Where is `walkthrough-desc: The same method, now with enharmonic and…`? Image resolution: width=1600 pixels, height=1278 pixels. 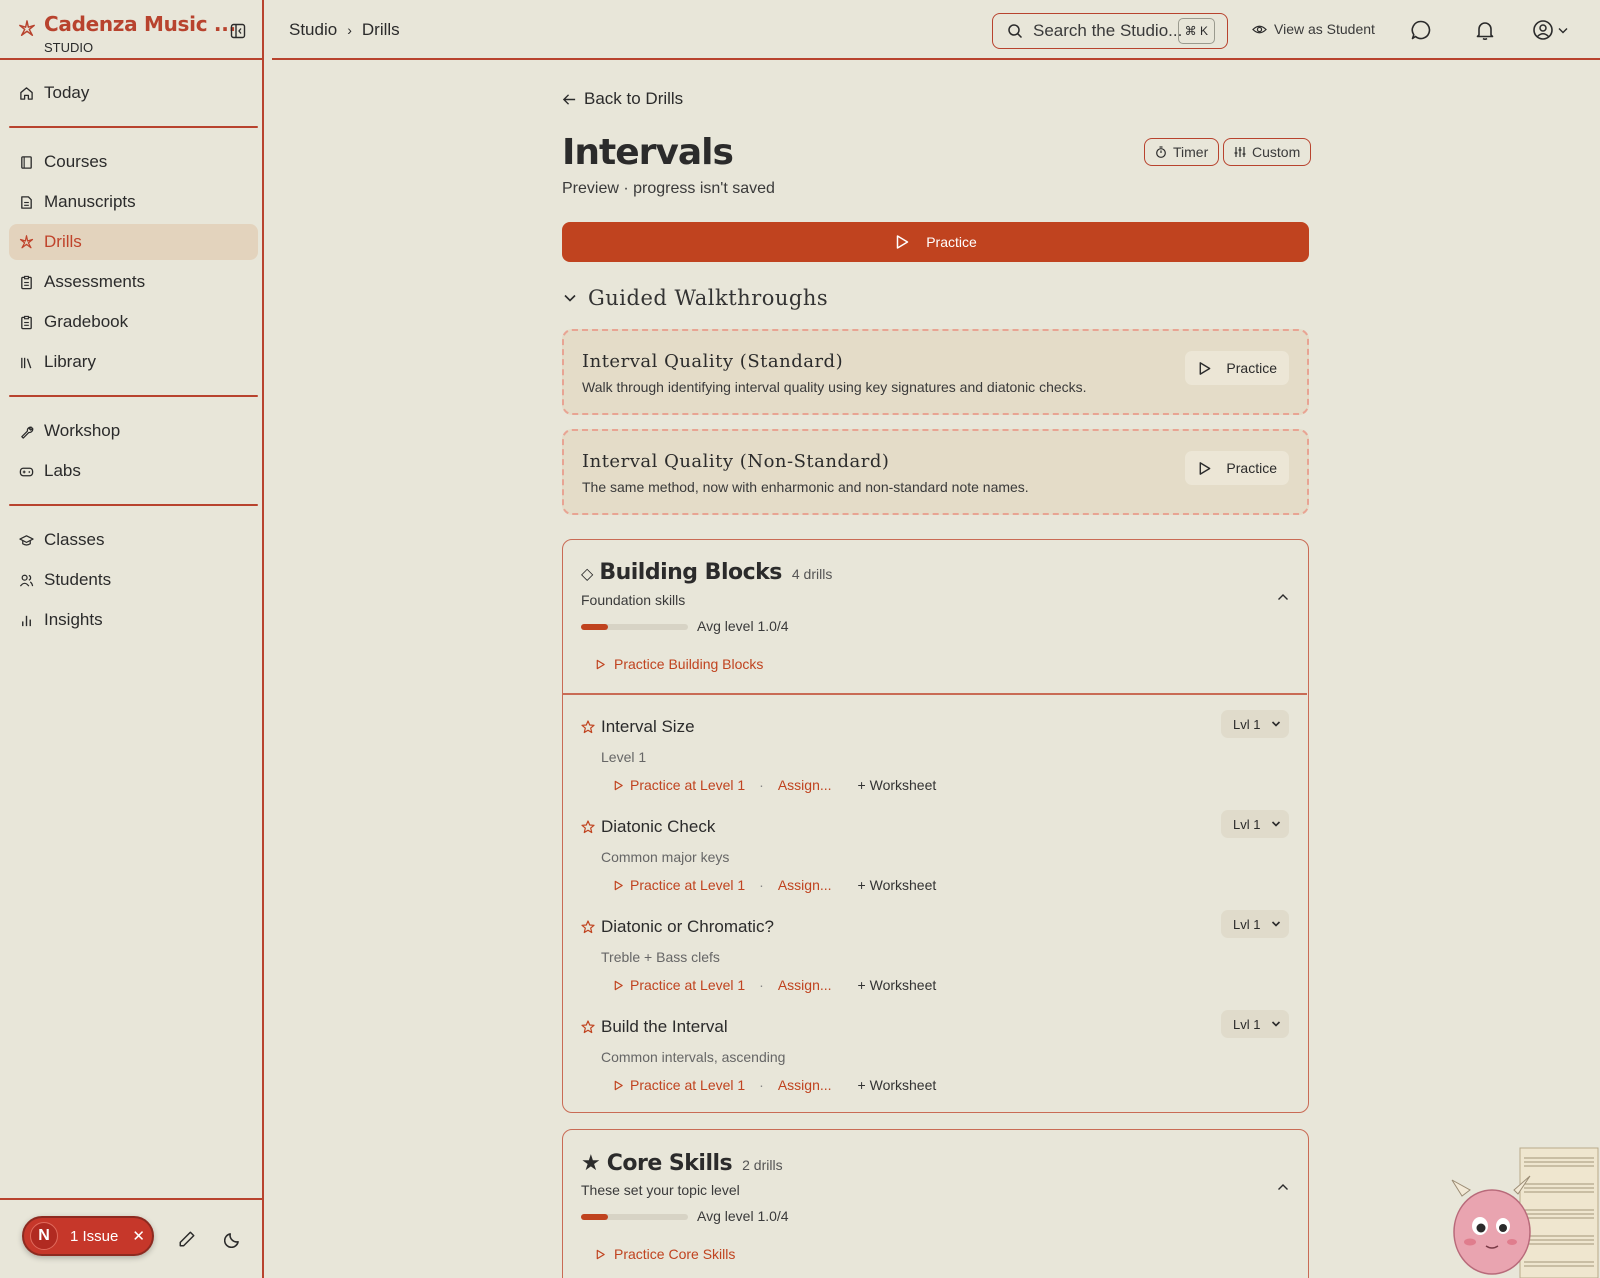
walkthrough-desc: The same method, now with enharmonic and… is located at coordinates (805, 487).